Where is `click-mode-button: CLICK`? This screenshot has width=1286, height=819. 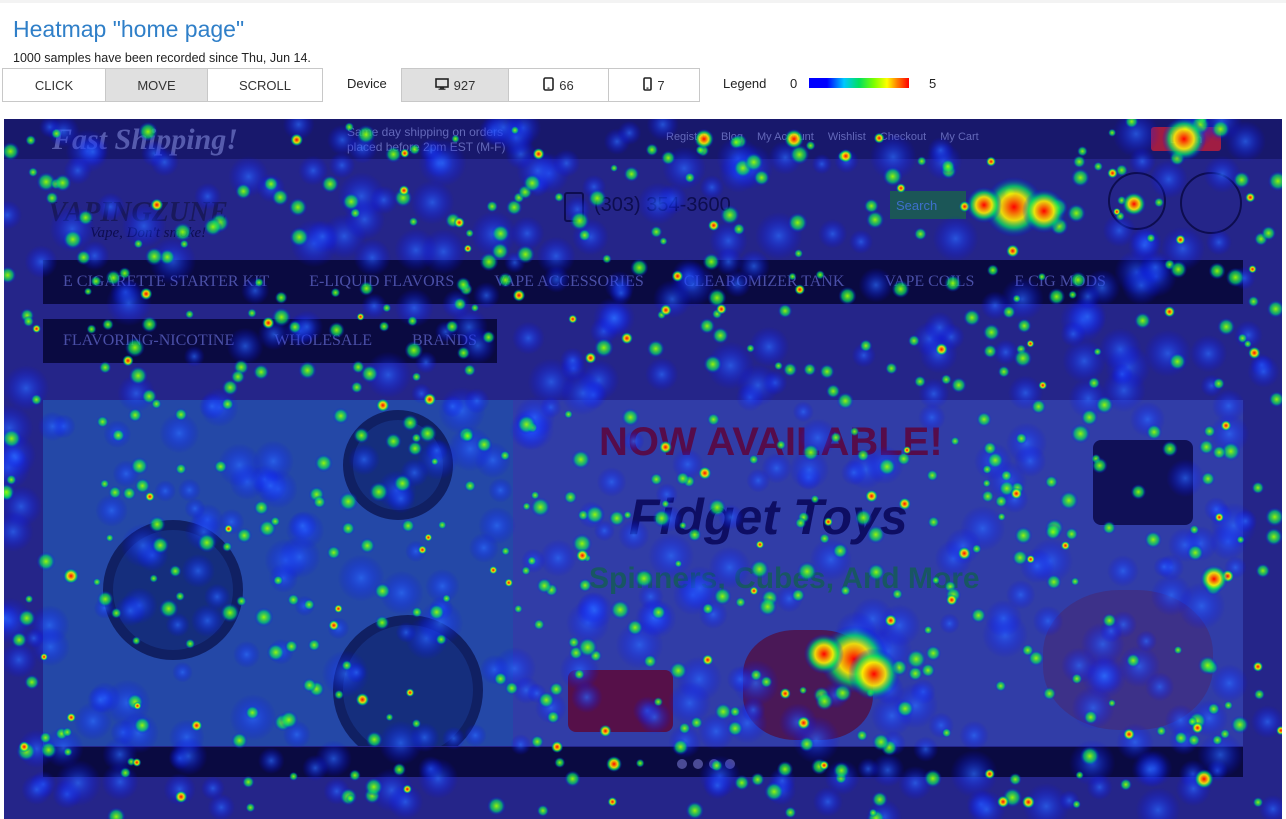 click-mode-button: CLICK is located at coordinates (54, 85).